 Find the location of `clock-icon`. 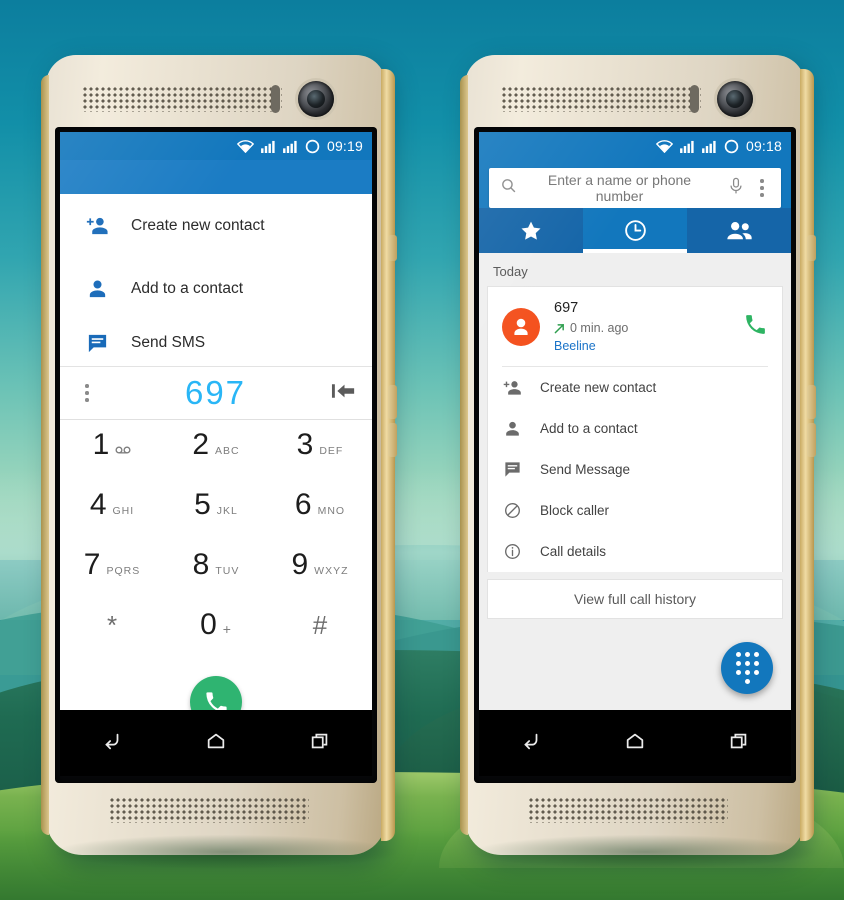

clock-icon is located at coordinates (635, 230).